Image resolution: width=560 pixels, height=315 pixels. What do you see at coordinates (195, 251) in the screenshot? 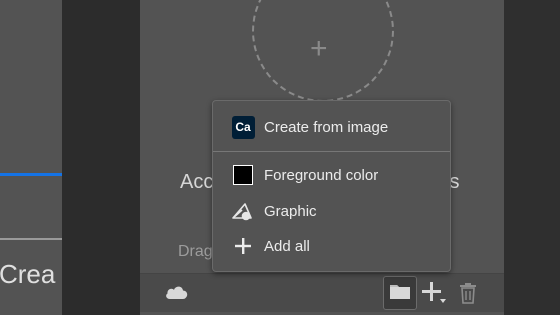
I see `panel-hint-left: Drag` at bounding box center [195, 251].